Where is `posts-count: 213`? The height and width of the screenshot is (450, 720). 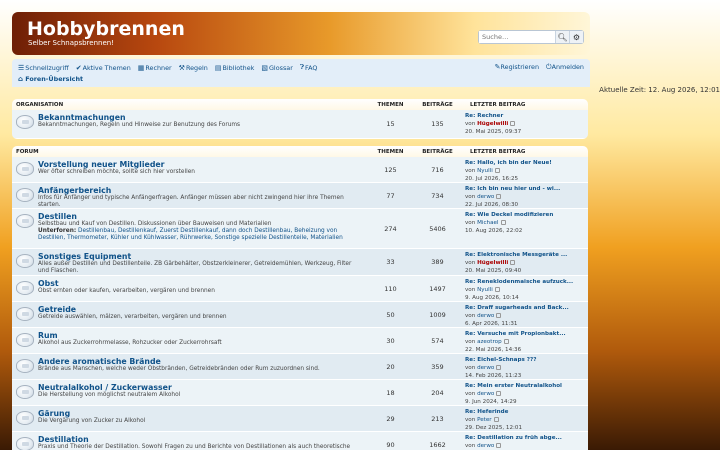
posts-count: 213 is located at coordinates (437, 418).